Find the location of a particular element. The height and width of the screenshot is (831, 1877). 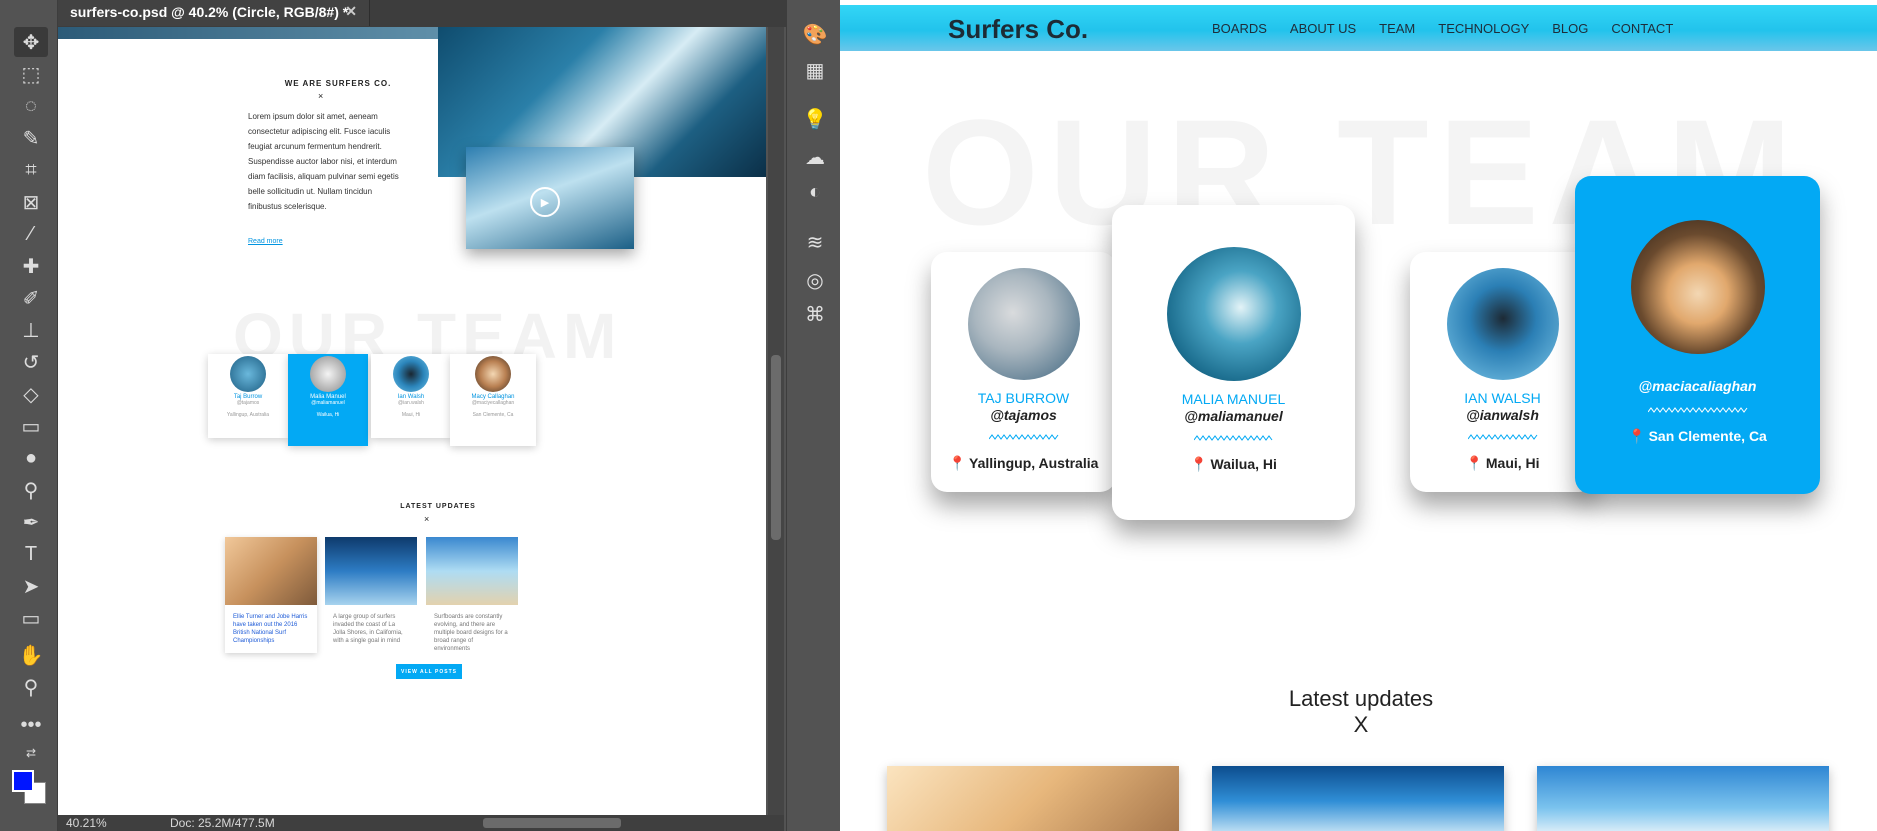

site-logo: Surfers Co. is located at coordinates (1018, 29).